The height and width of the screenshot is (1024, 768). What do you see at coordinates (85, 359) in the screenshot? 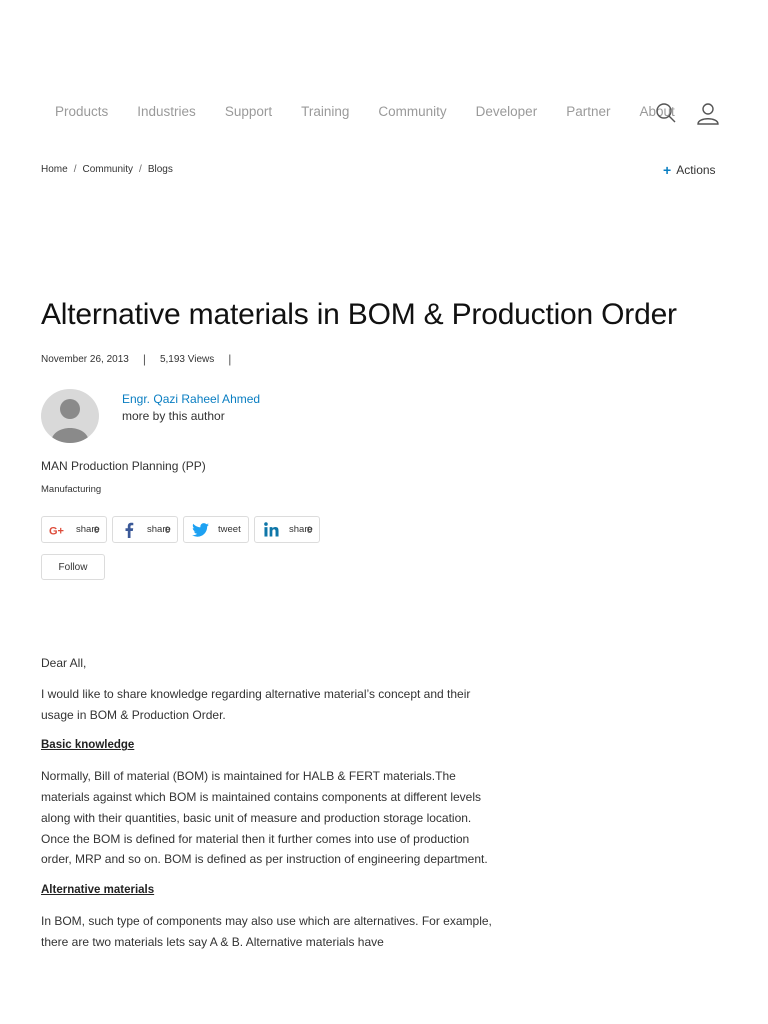
I see `publish-date: November 26, 2013` at bounding box center [85, 359].